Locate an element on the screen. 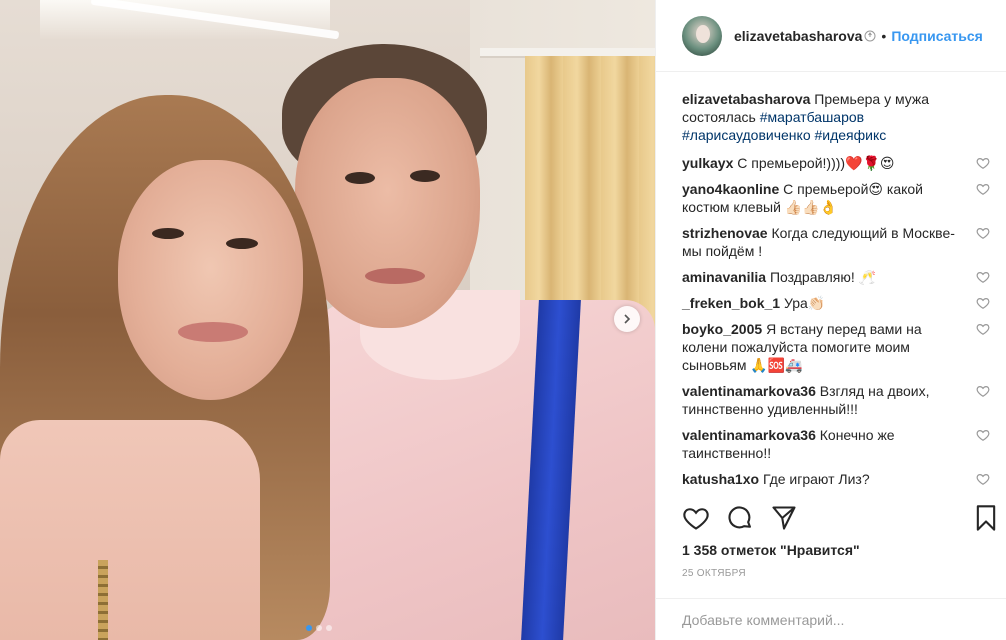 This screenshot has height=640, width=1006. avatar-face is located at coordinates (703, 33).